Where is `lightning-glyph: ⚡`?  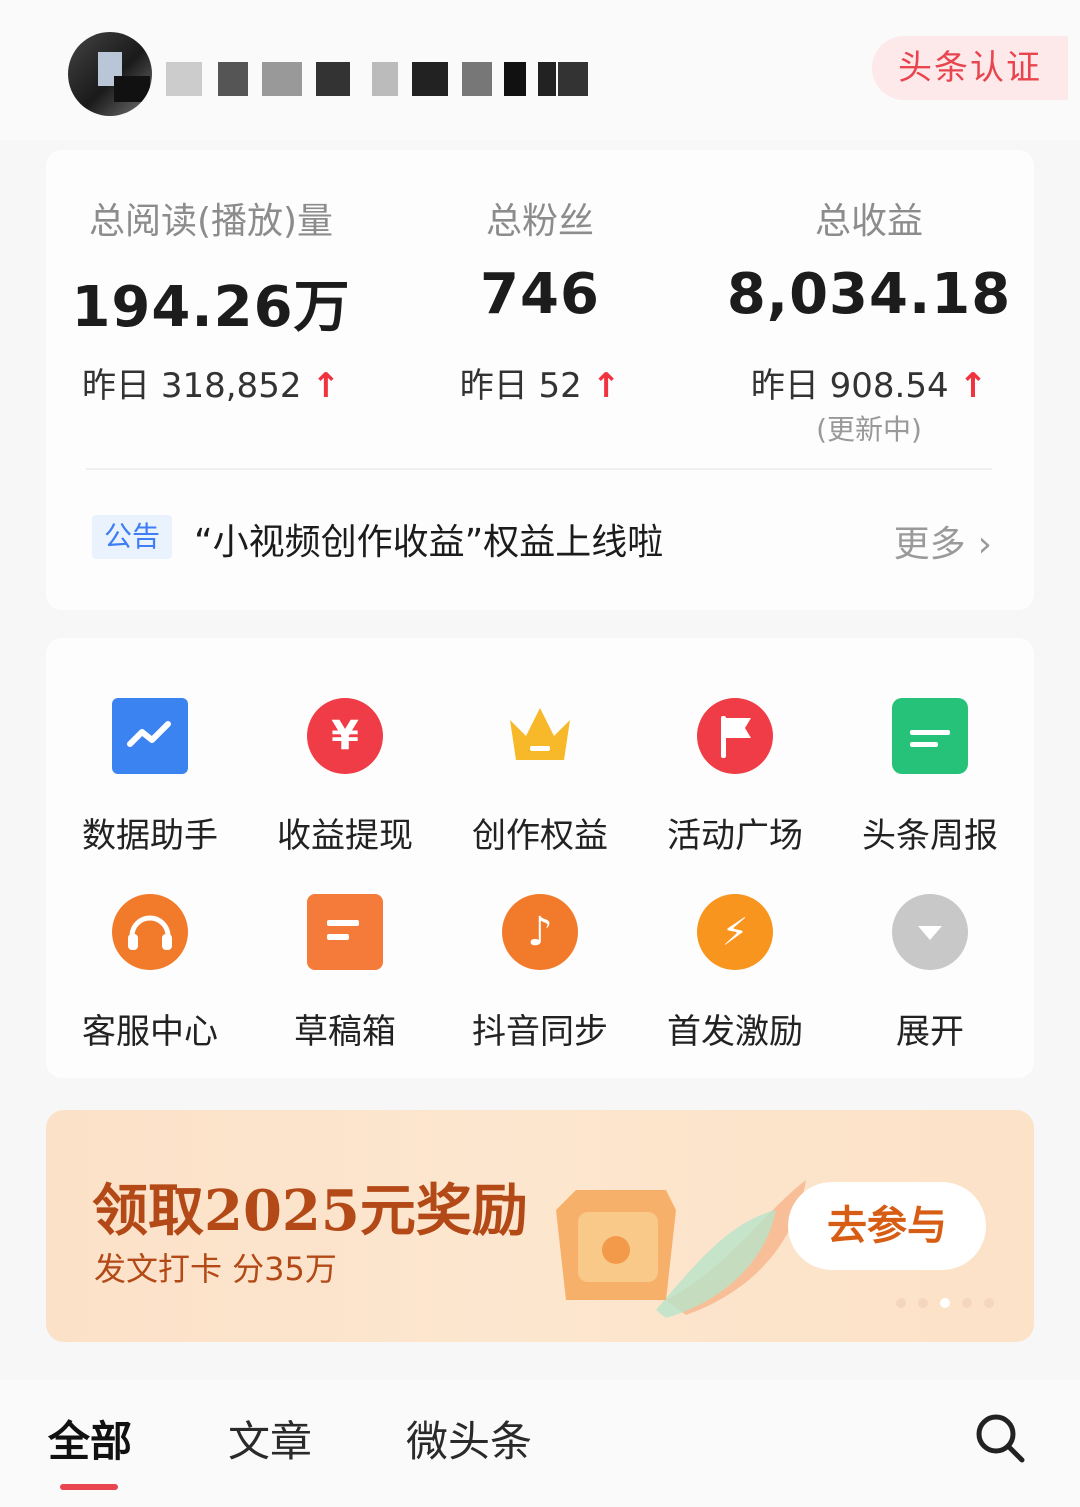 lightning-glyph: ⚡ is located at coordinates (735, 932).